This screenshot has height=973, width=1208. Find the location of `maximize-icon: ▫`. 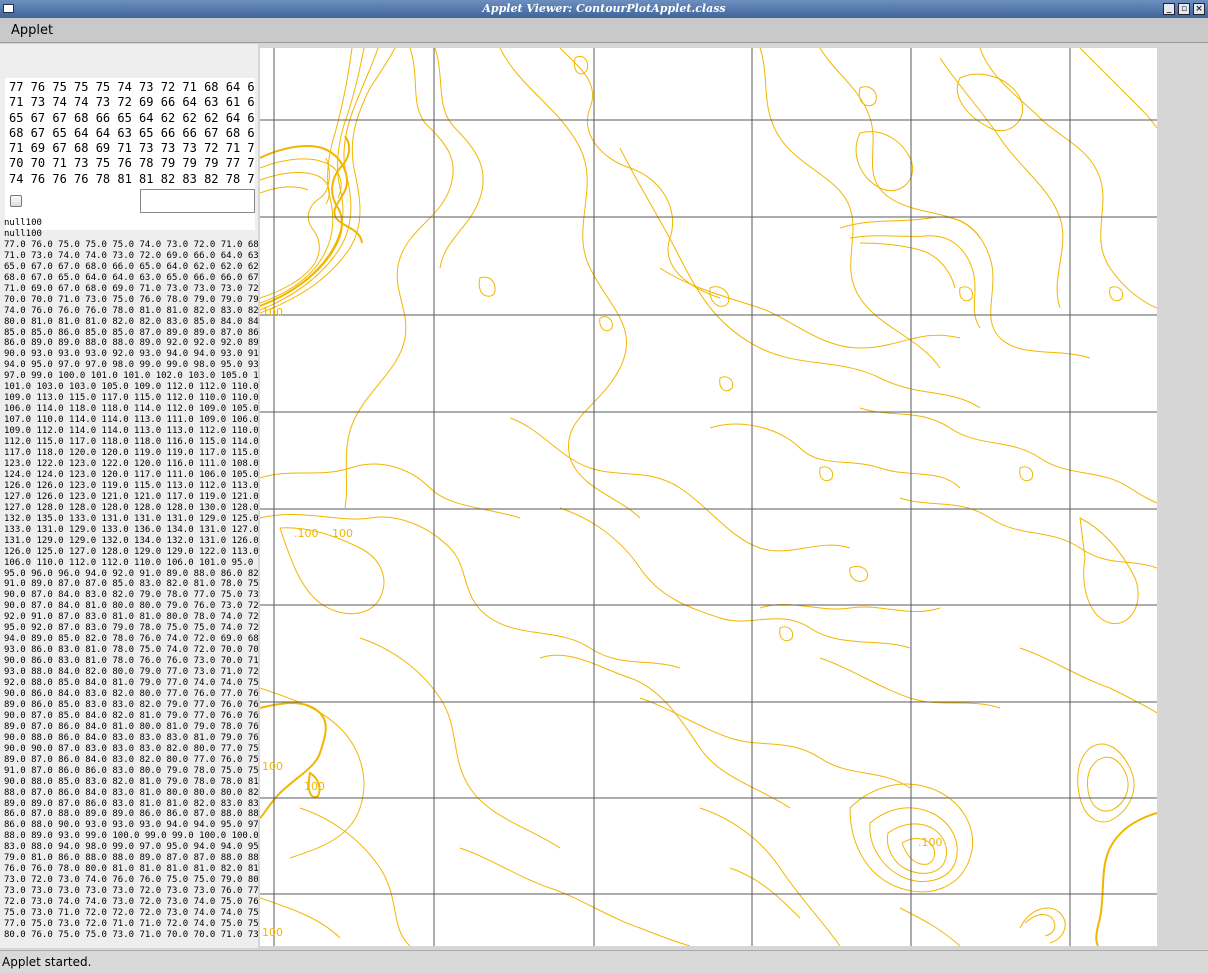

maximize-icon: ▫ is located at coordinates (1184, 9).